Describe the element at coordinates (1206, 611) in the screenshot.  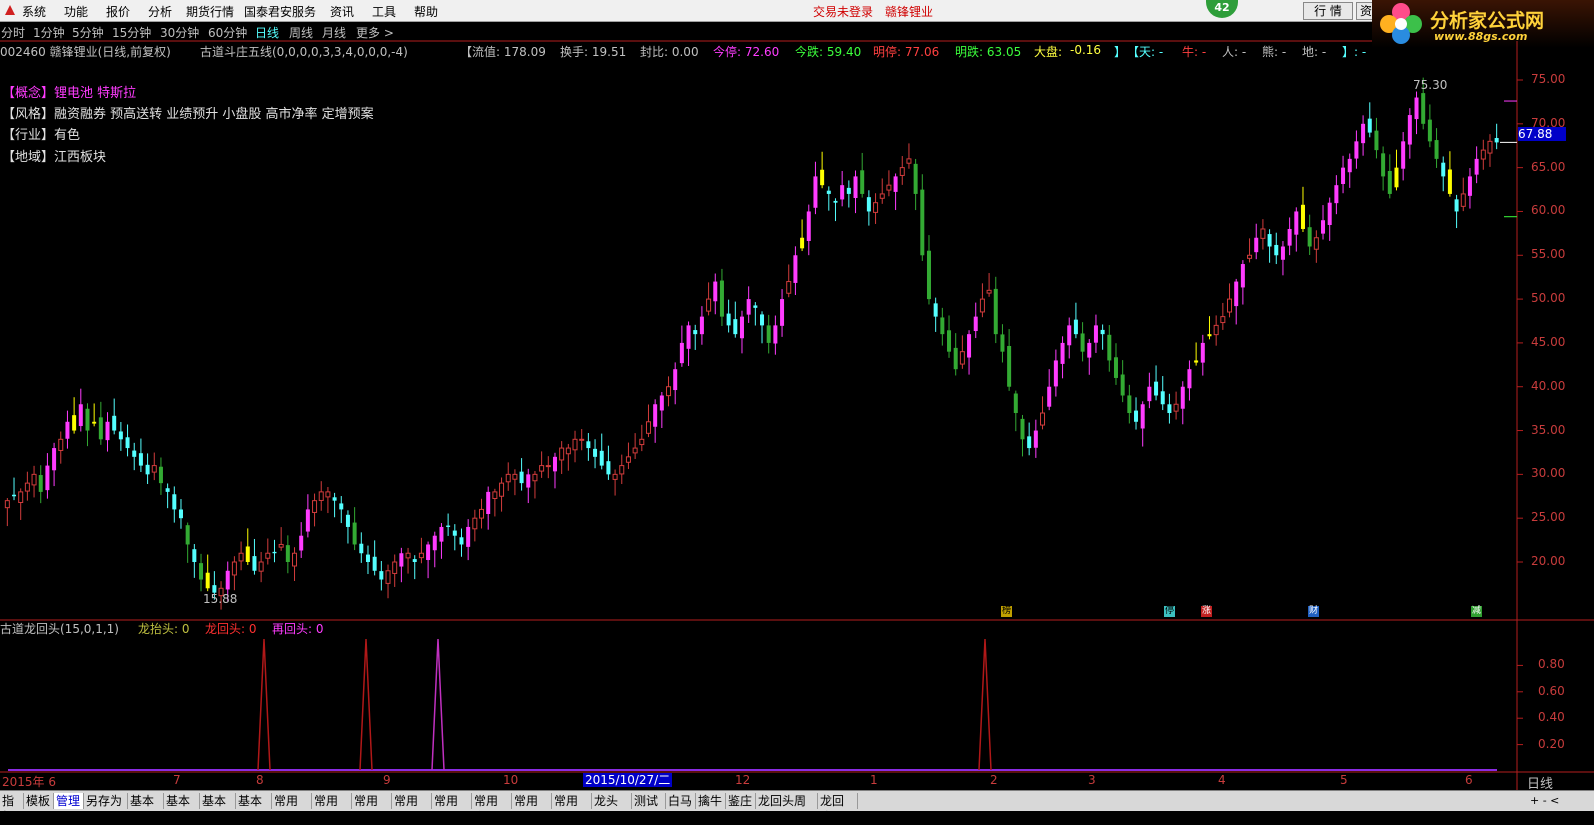
I see `event-marker-zhang: 涨` at that location.